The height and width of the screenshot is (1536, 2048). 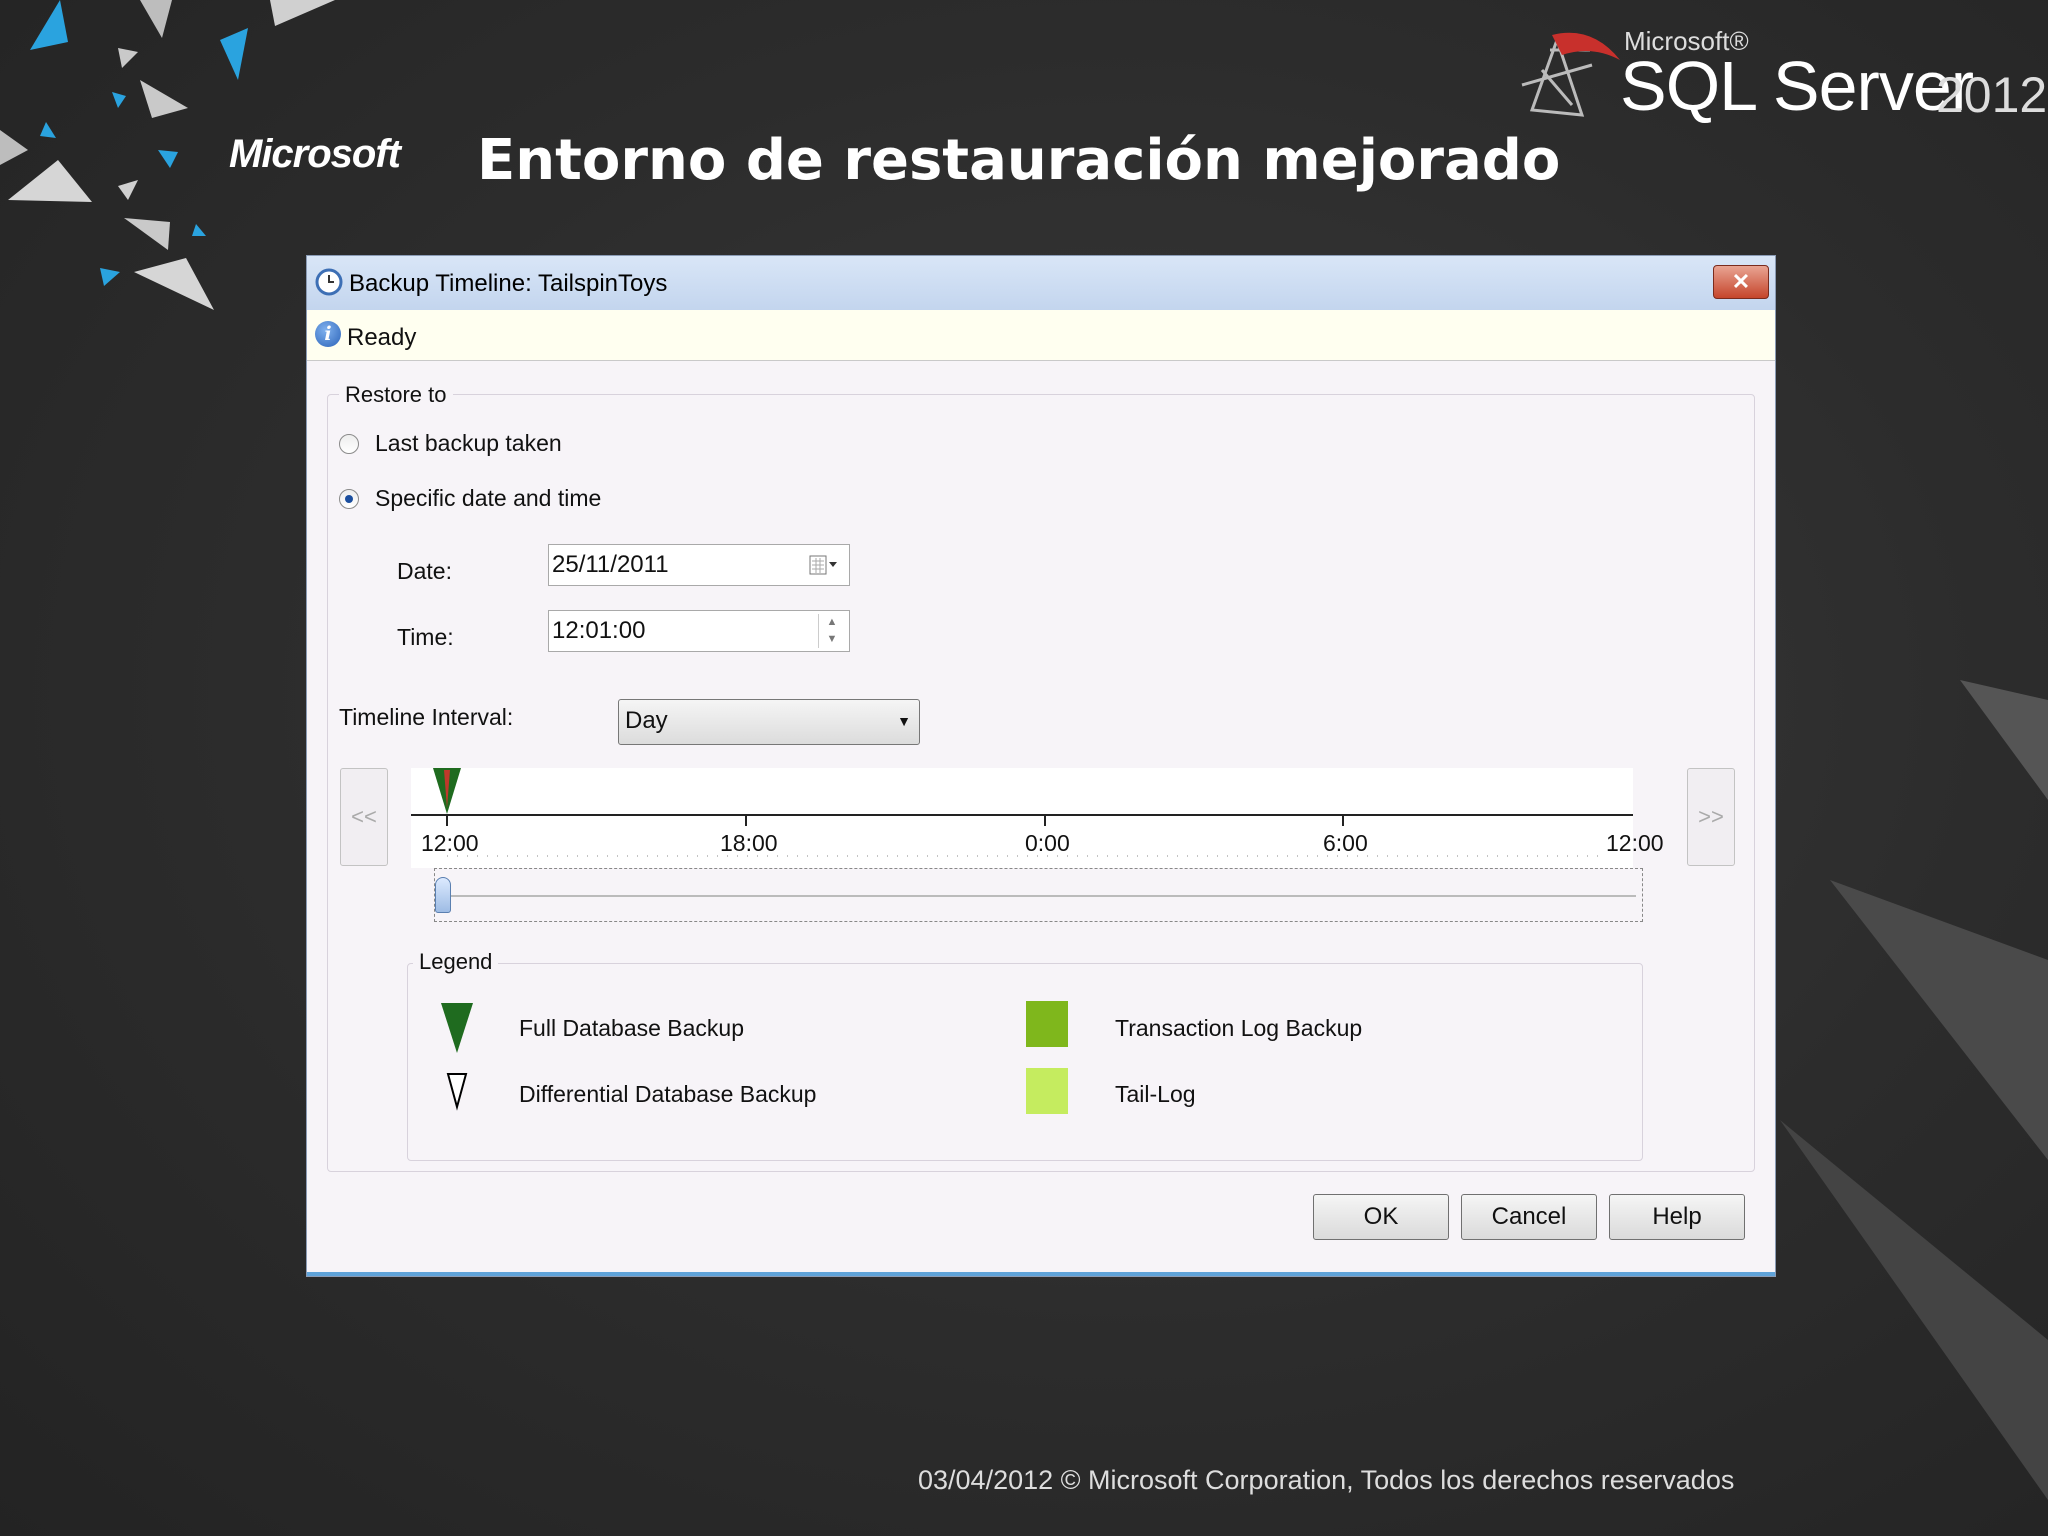 What do you see at coordinates (1570, 74) in the screenshot?
I see `sql-server-emblem-icon` at bounding box center [1570, 74].